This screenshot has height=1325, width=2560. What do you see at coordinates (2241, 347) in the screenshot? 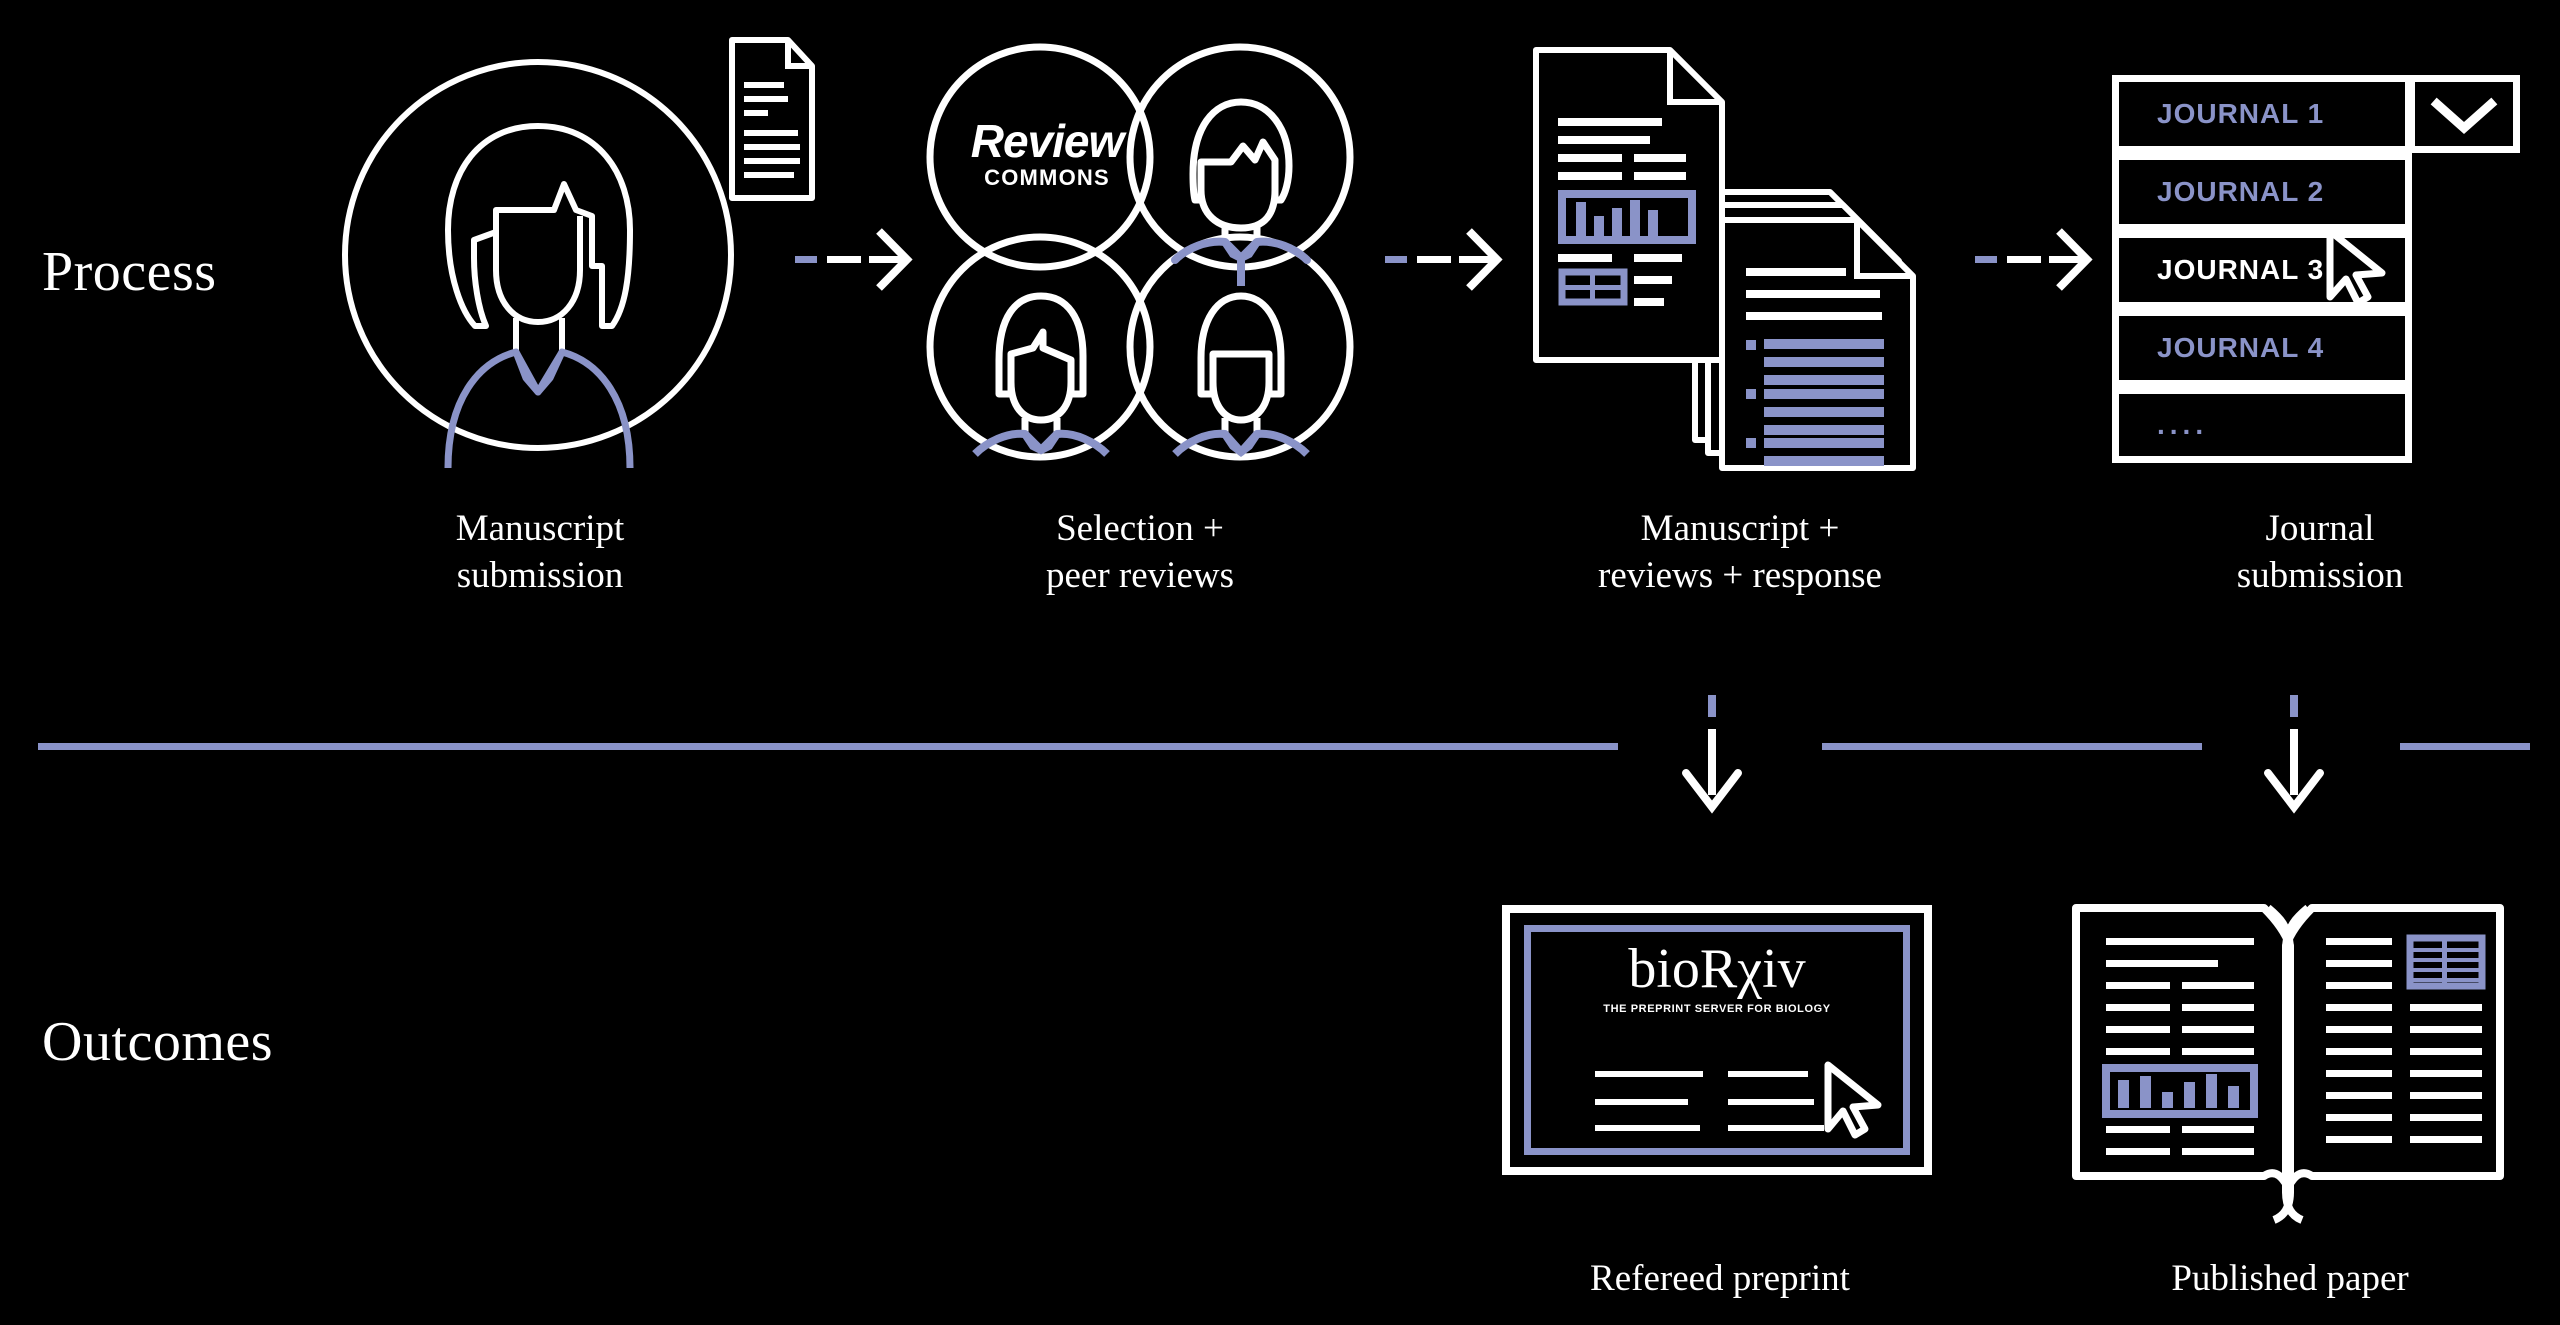
I see `journal-option-4-label: JOURNAL 4` at bounding box center [2241, 347].